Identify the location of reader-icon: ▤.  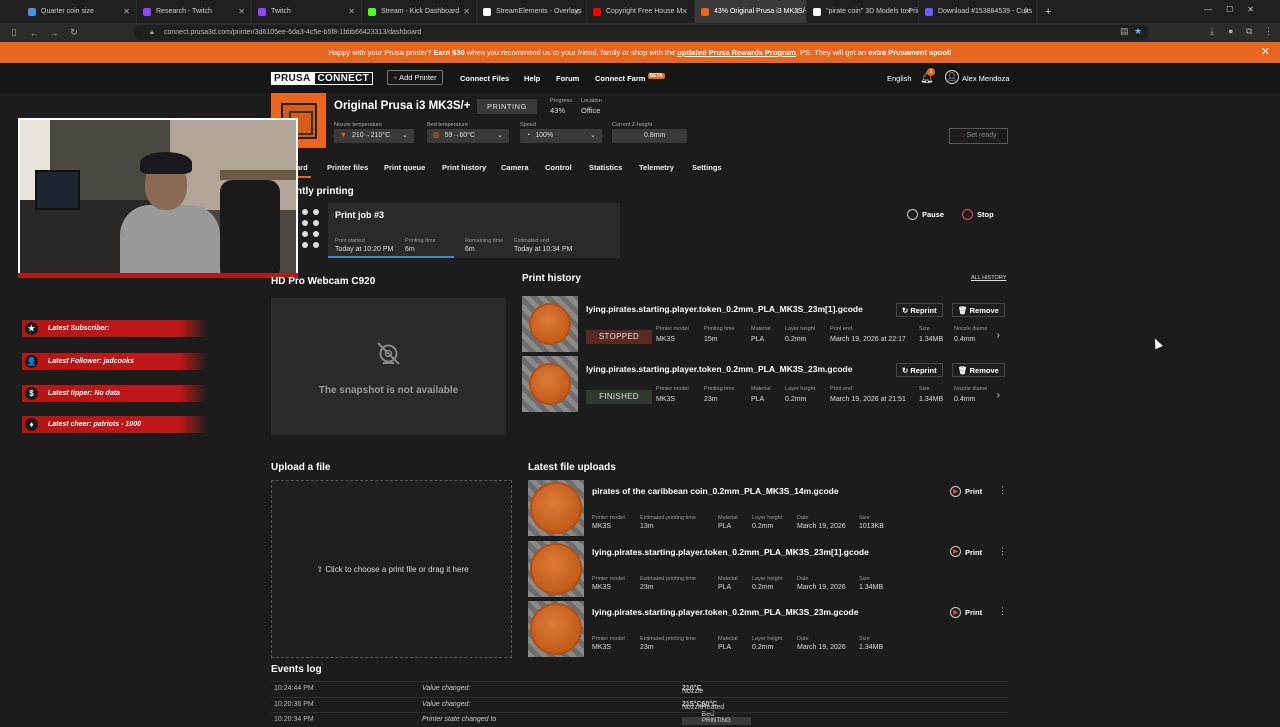
(1124, 31).